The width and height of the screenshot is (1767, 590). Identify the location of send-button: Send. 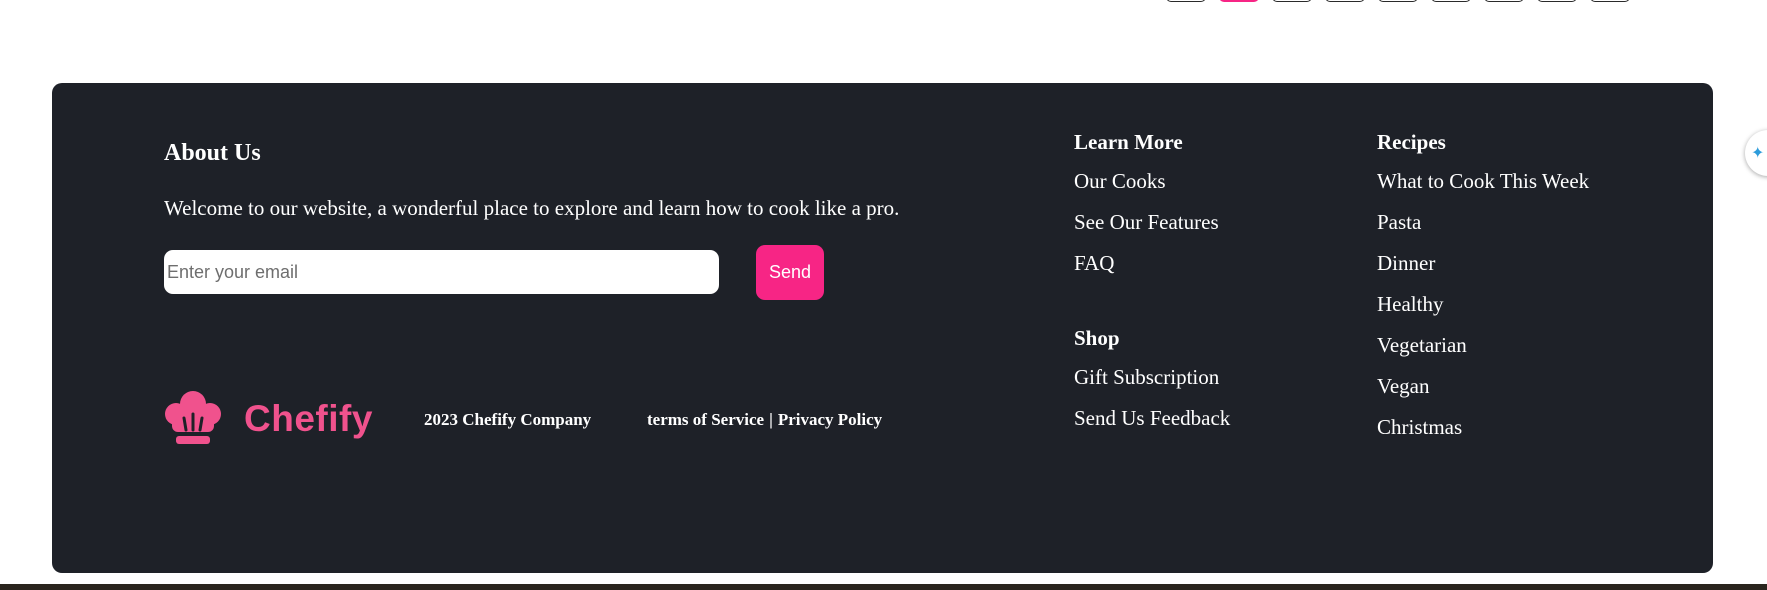
(790, 272).